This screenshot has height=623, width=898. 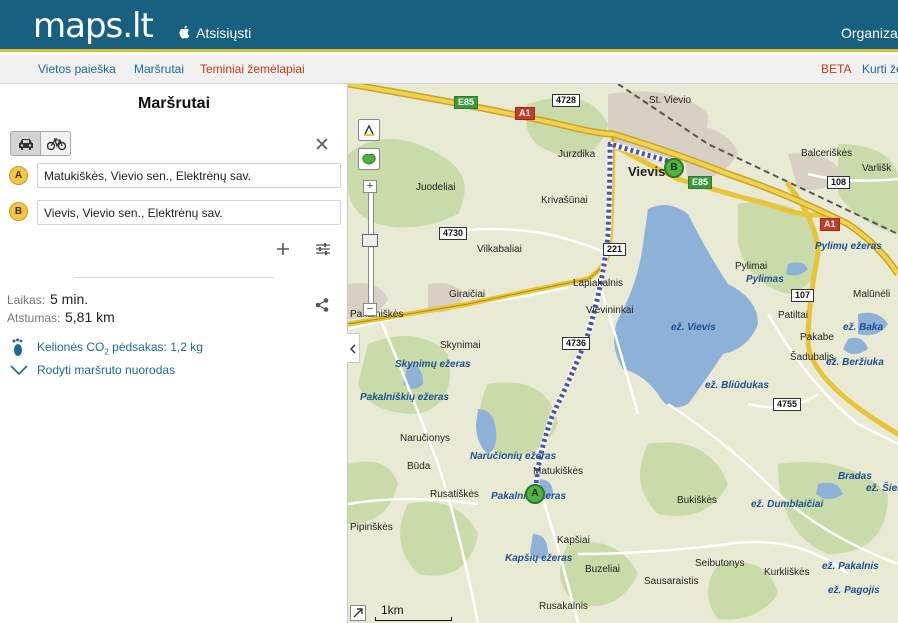 What do you see at coordinates (69, 299) in the screenshot?
I see `time-value: 5 min.` at bounding box center [69, 299].